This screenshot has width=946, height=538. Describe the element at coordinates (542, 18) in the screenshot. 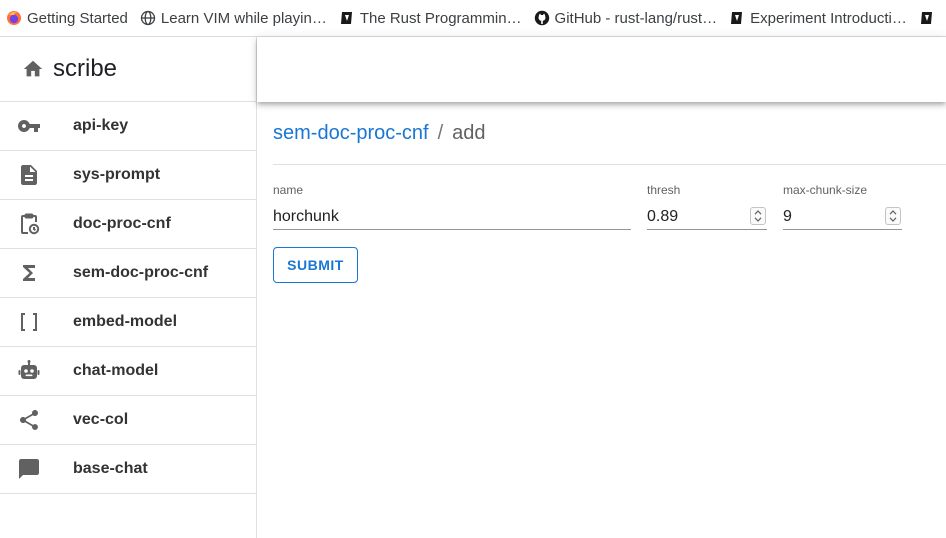

I see `github-icon` at that location.